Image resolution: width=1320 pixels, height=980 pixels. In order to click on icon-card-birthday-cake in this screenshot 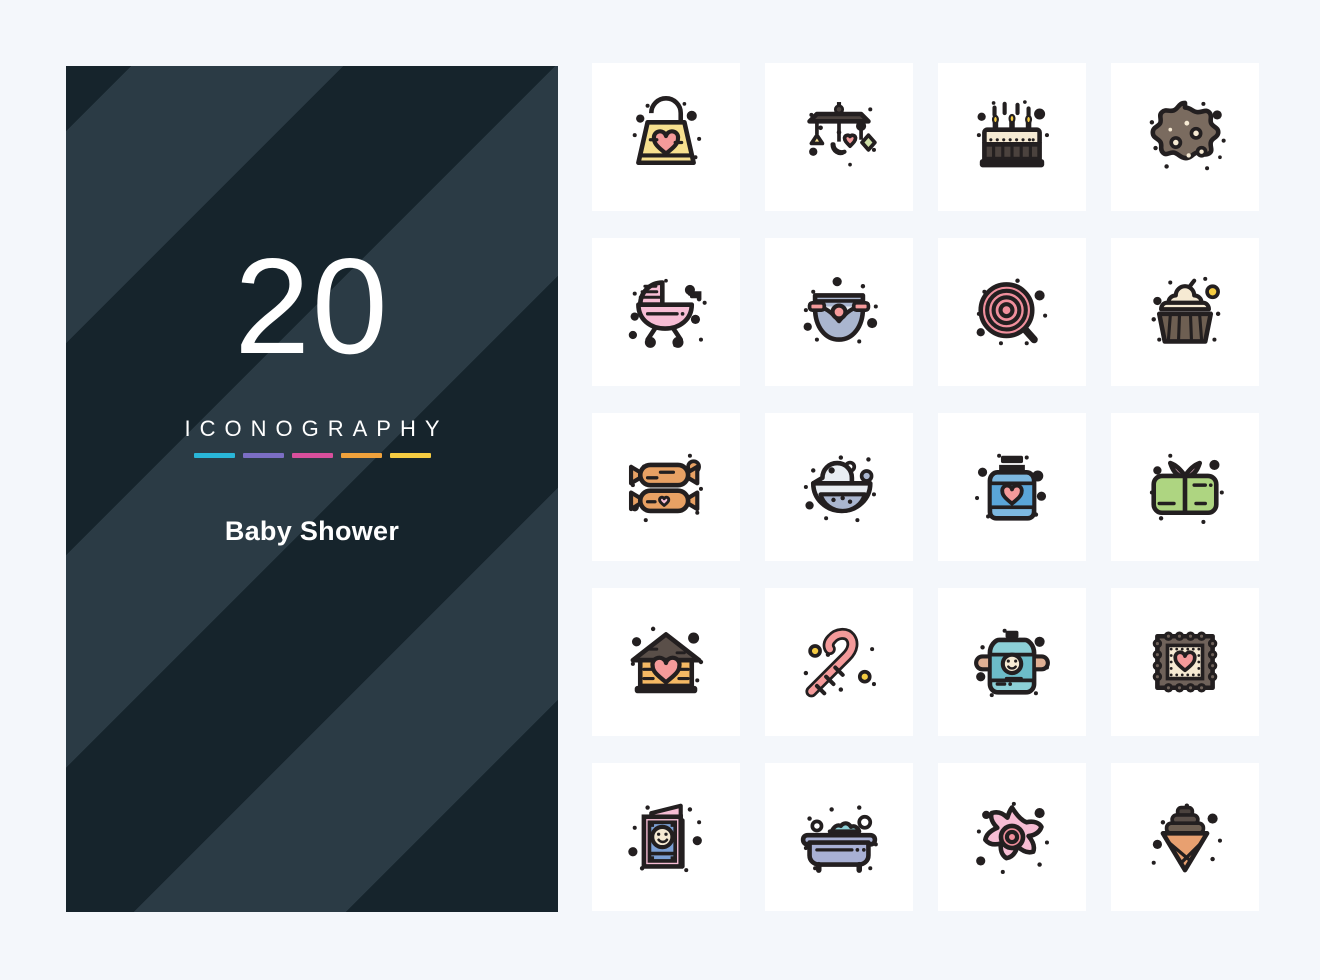, I will do `click(1012, 137)`.